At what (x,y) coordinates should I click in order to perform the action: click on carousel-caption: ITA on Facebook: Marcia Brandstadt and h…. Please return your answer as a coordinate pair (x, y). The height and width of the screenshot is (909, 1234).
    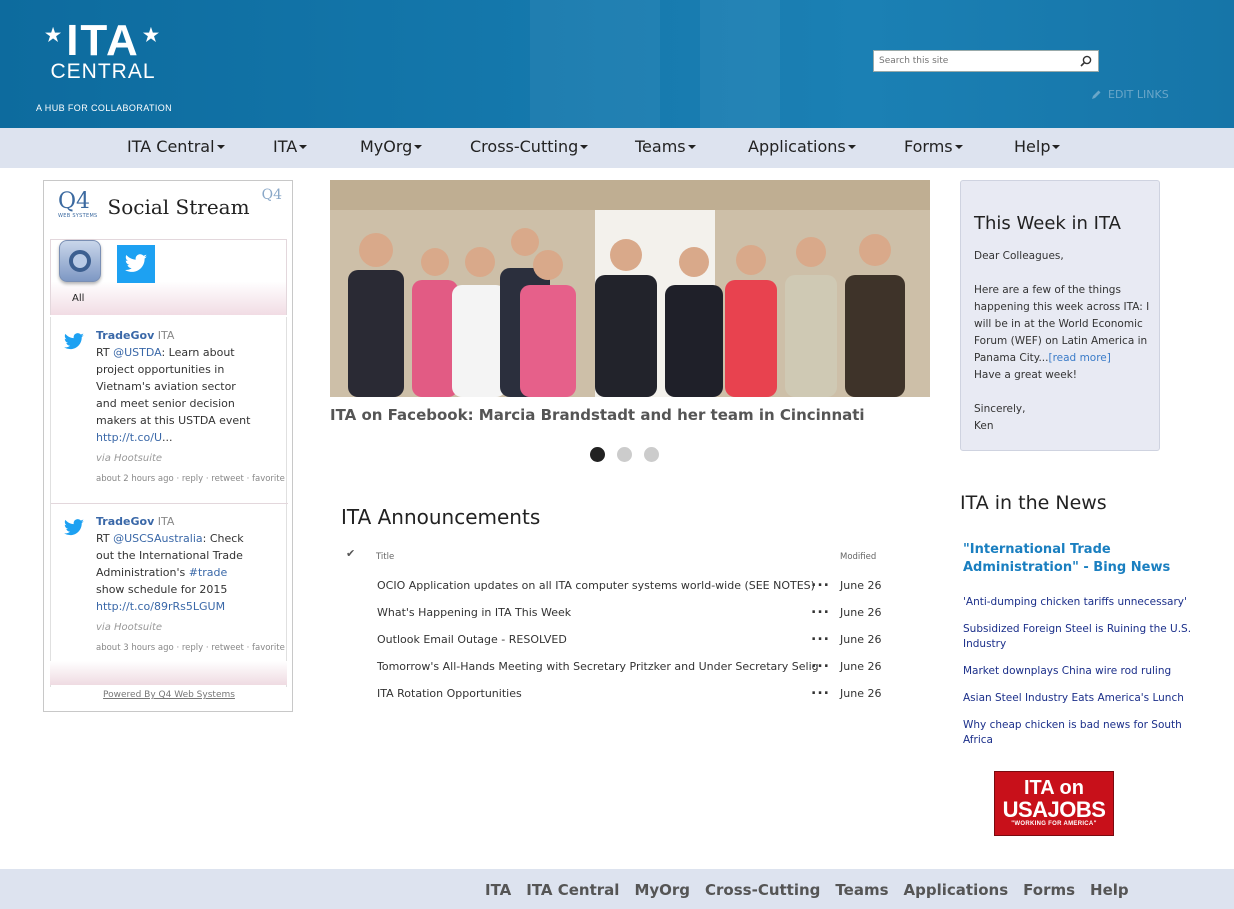
    Looking at the image, I should click on (597, 415).